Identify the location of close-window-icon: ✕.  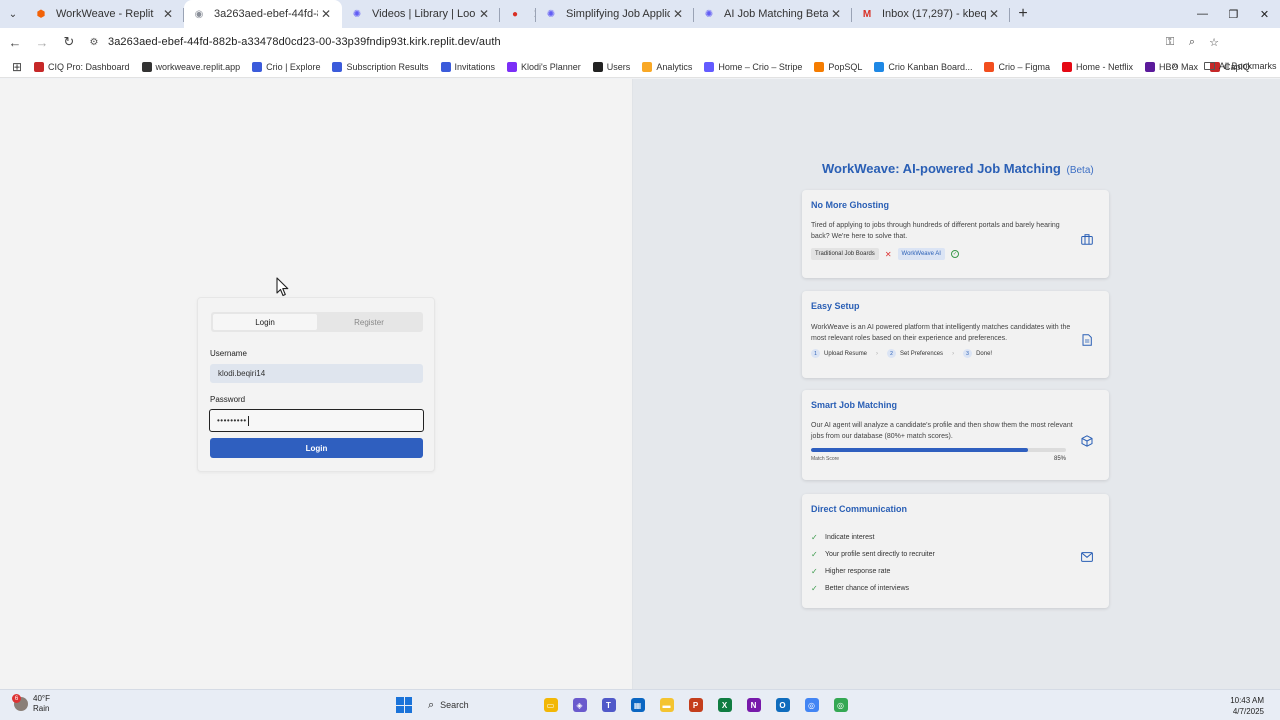
(1264, 14).